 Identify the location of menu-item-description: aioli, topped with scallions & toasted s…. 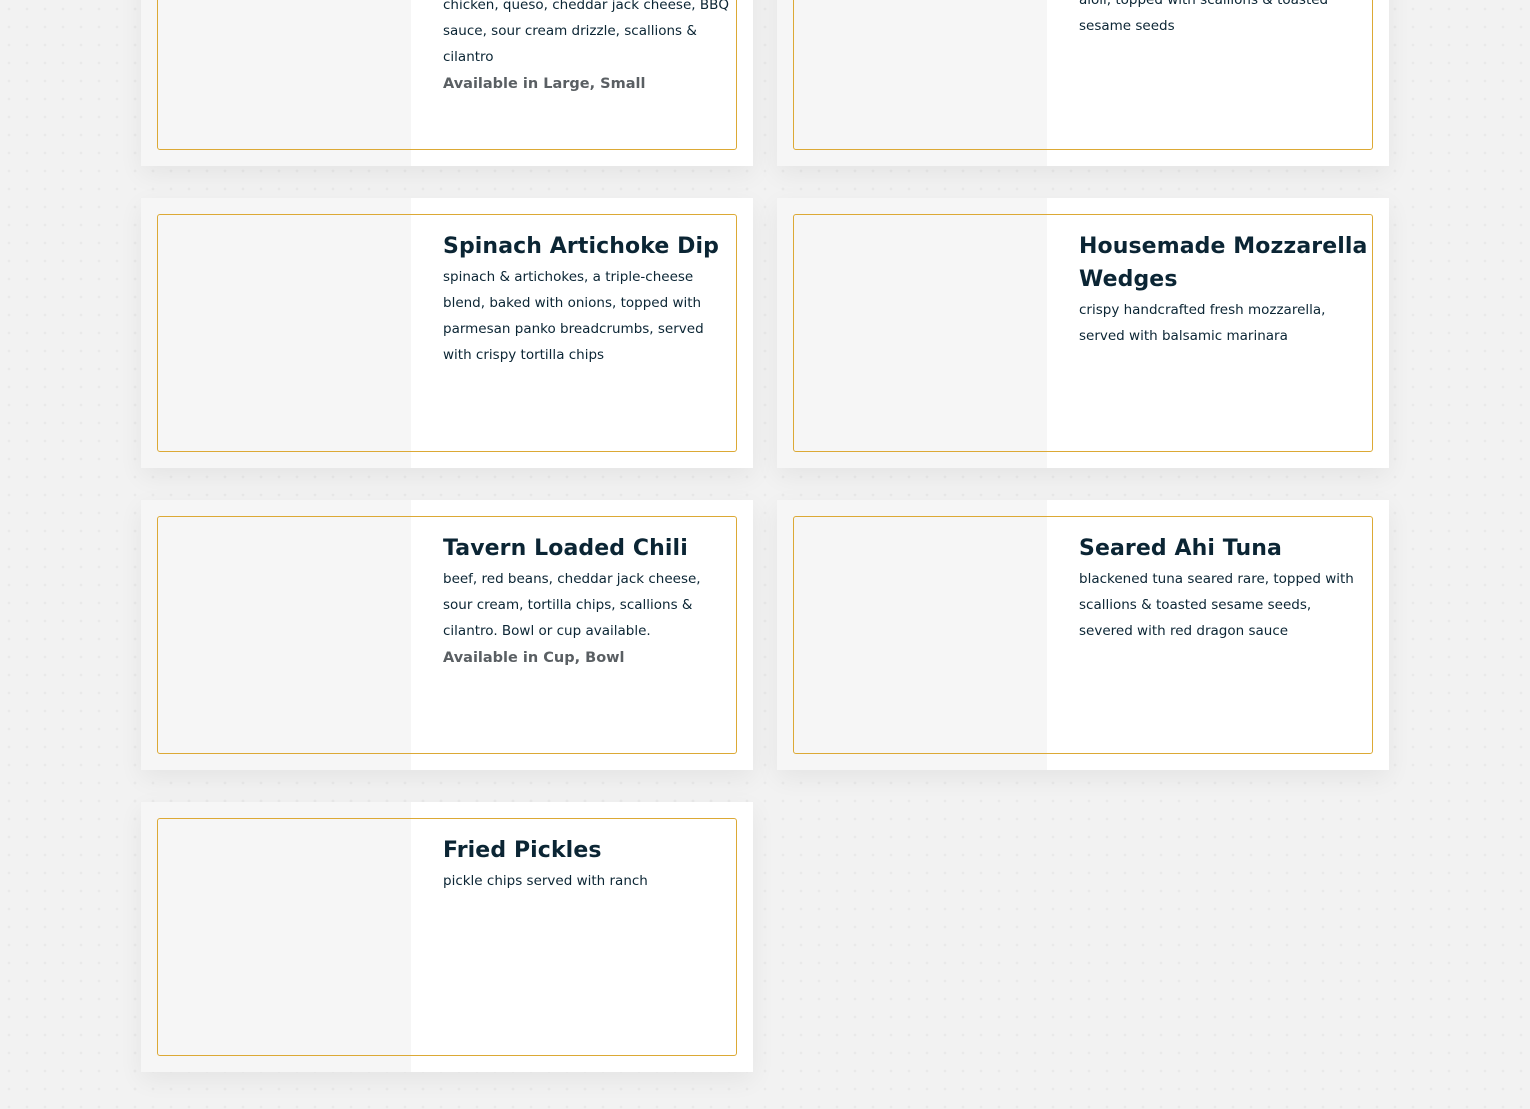
(1204, 17).